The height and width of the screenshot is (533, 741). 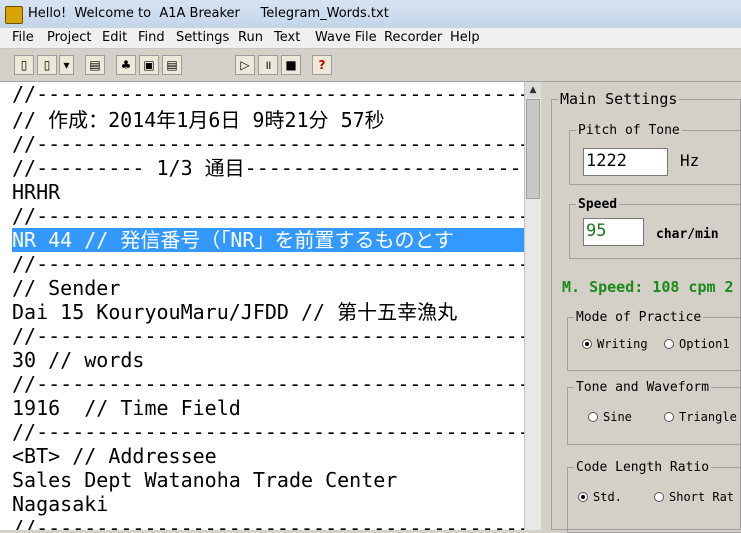 What do you see at coordinates (643, 387) in the screenshot?
I see `tone-label: Tone and Waveform` at bounding box center [643, 387].